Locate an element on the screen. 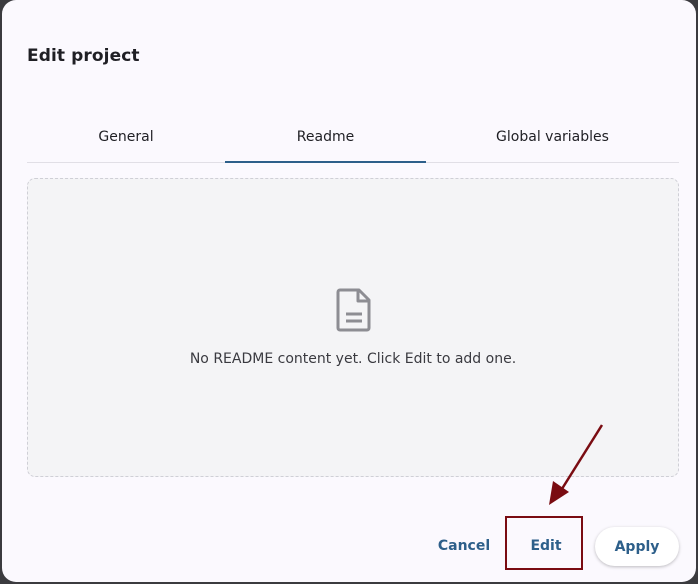  tab-global-variables: Global variables is located at coordinates (552, 137).